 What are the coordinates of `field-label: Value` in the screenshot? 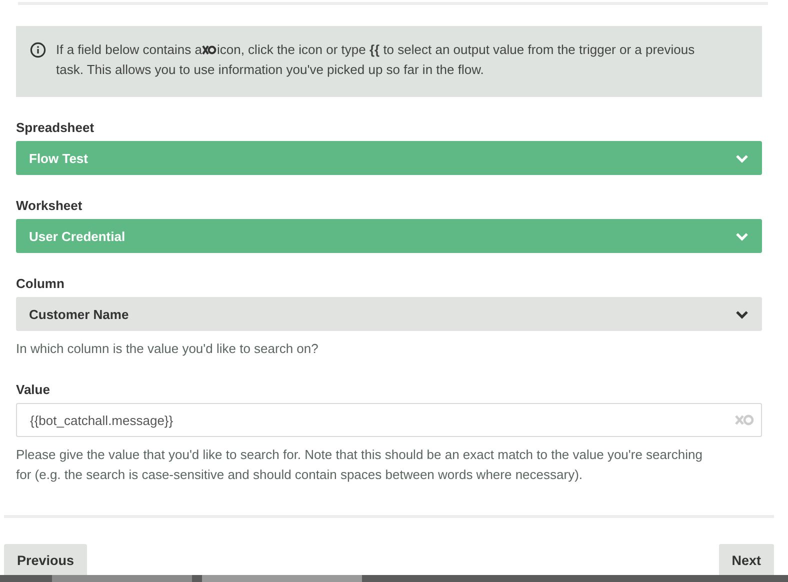 It's located at (33, 389).